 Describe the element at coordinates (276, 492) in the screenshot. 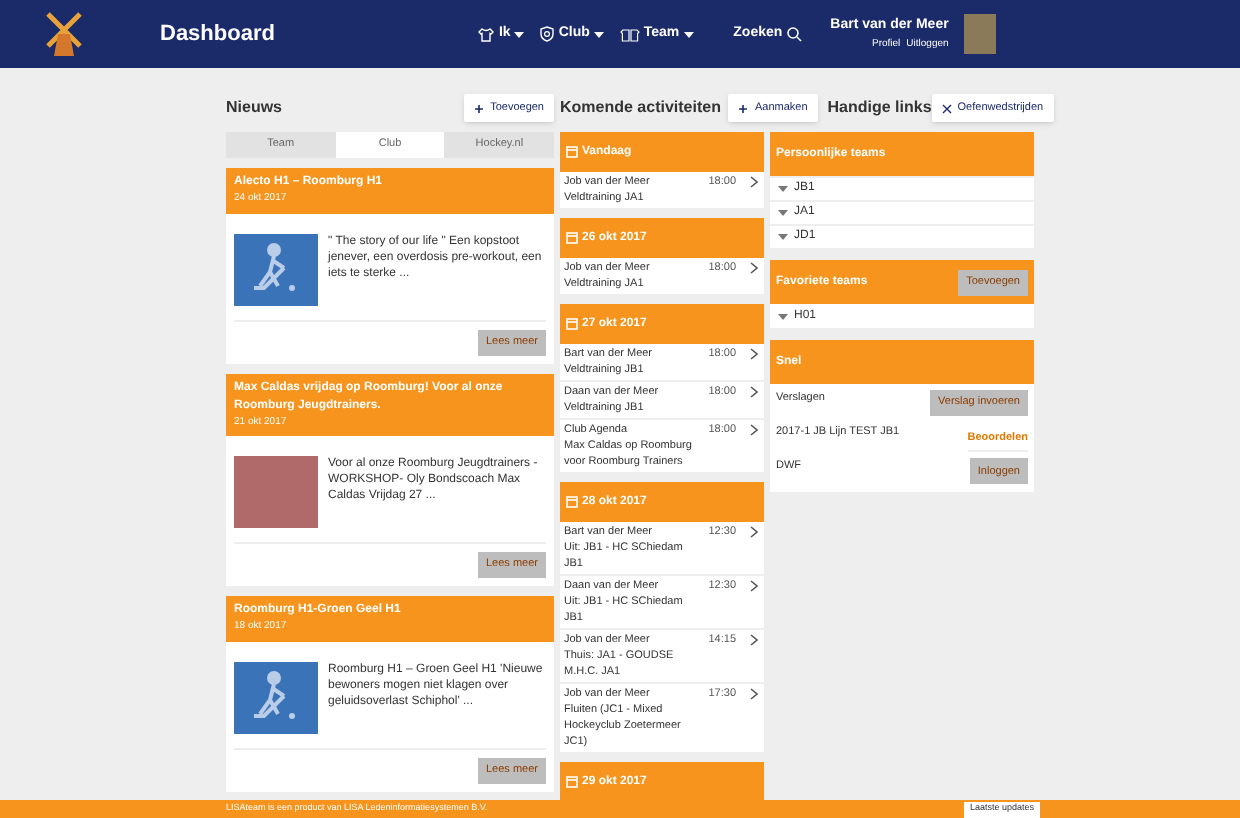

I see `photo-placeholder` at that location.